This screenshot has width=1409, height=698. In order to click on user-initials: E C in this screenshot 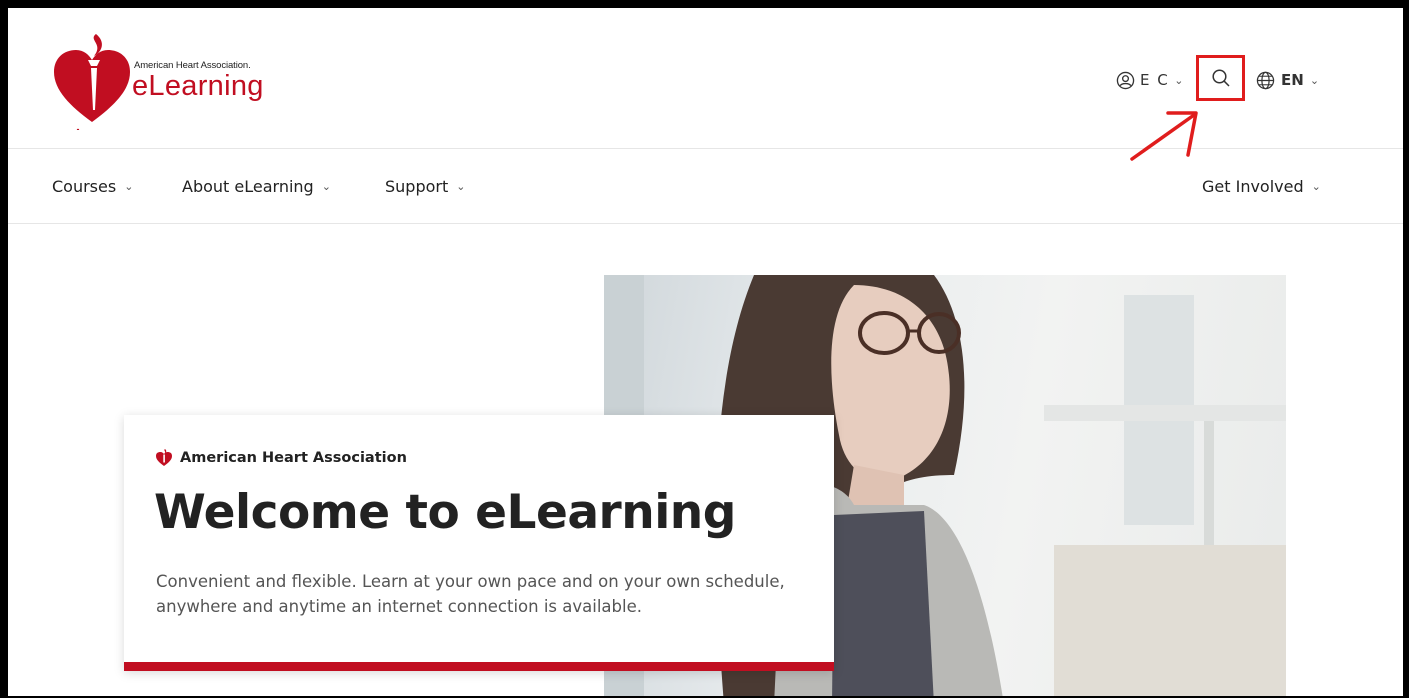, I will do `click(1155, 80)`.